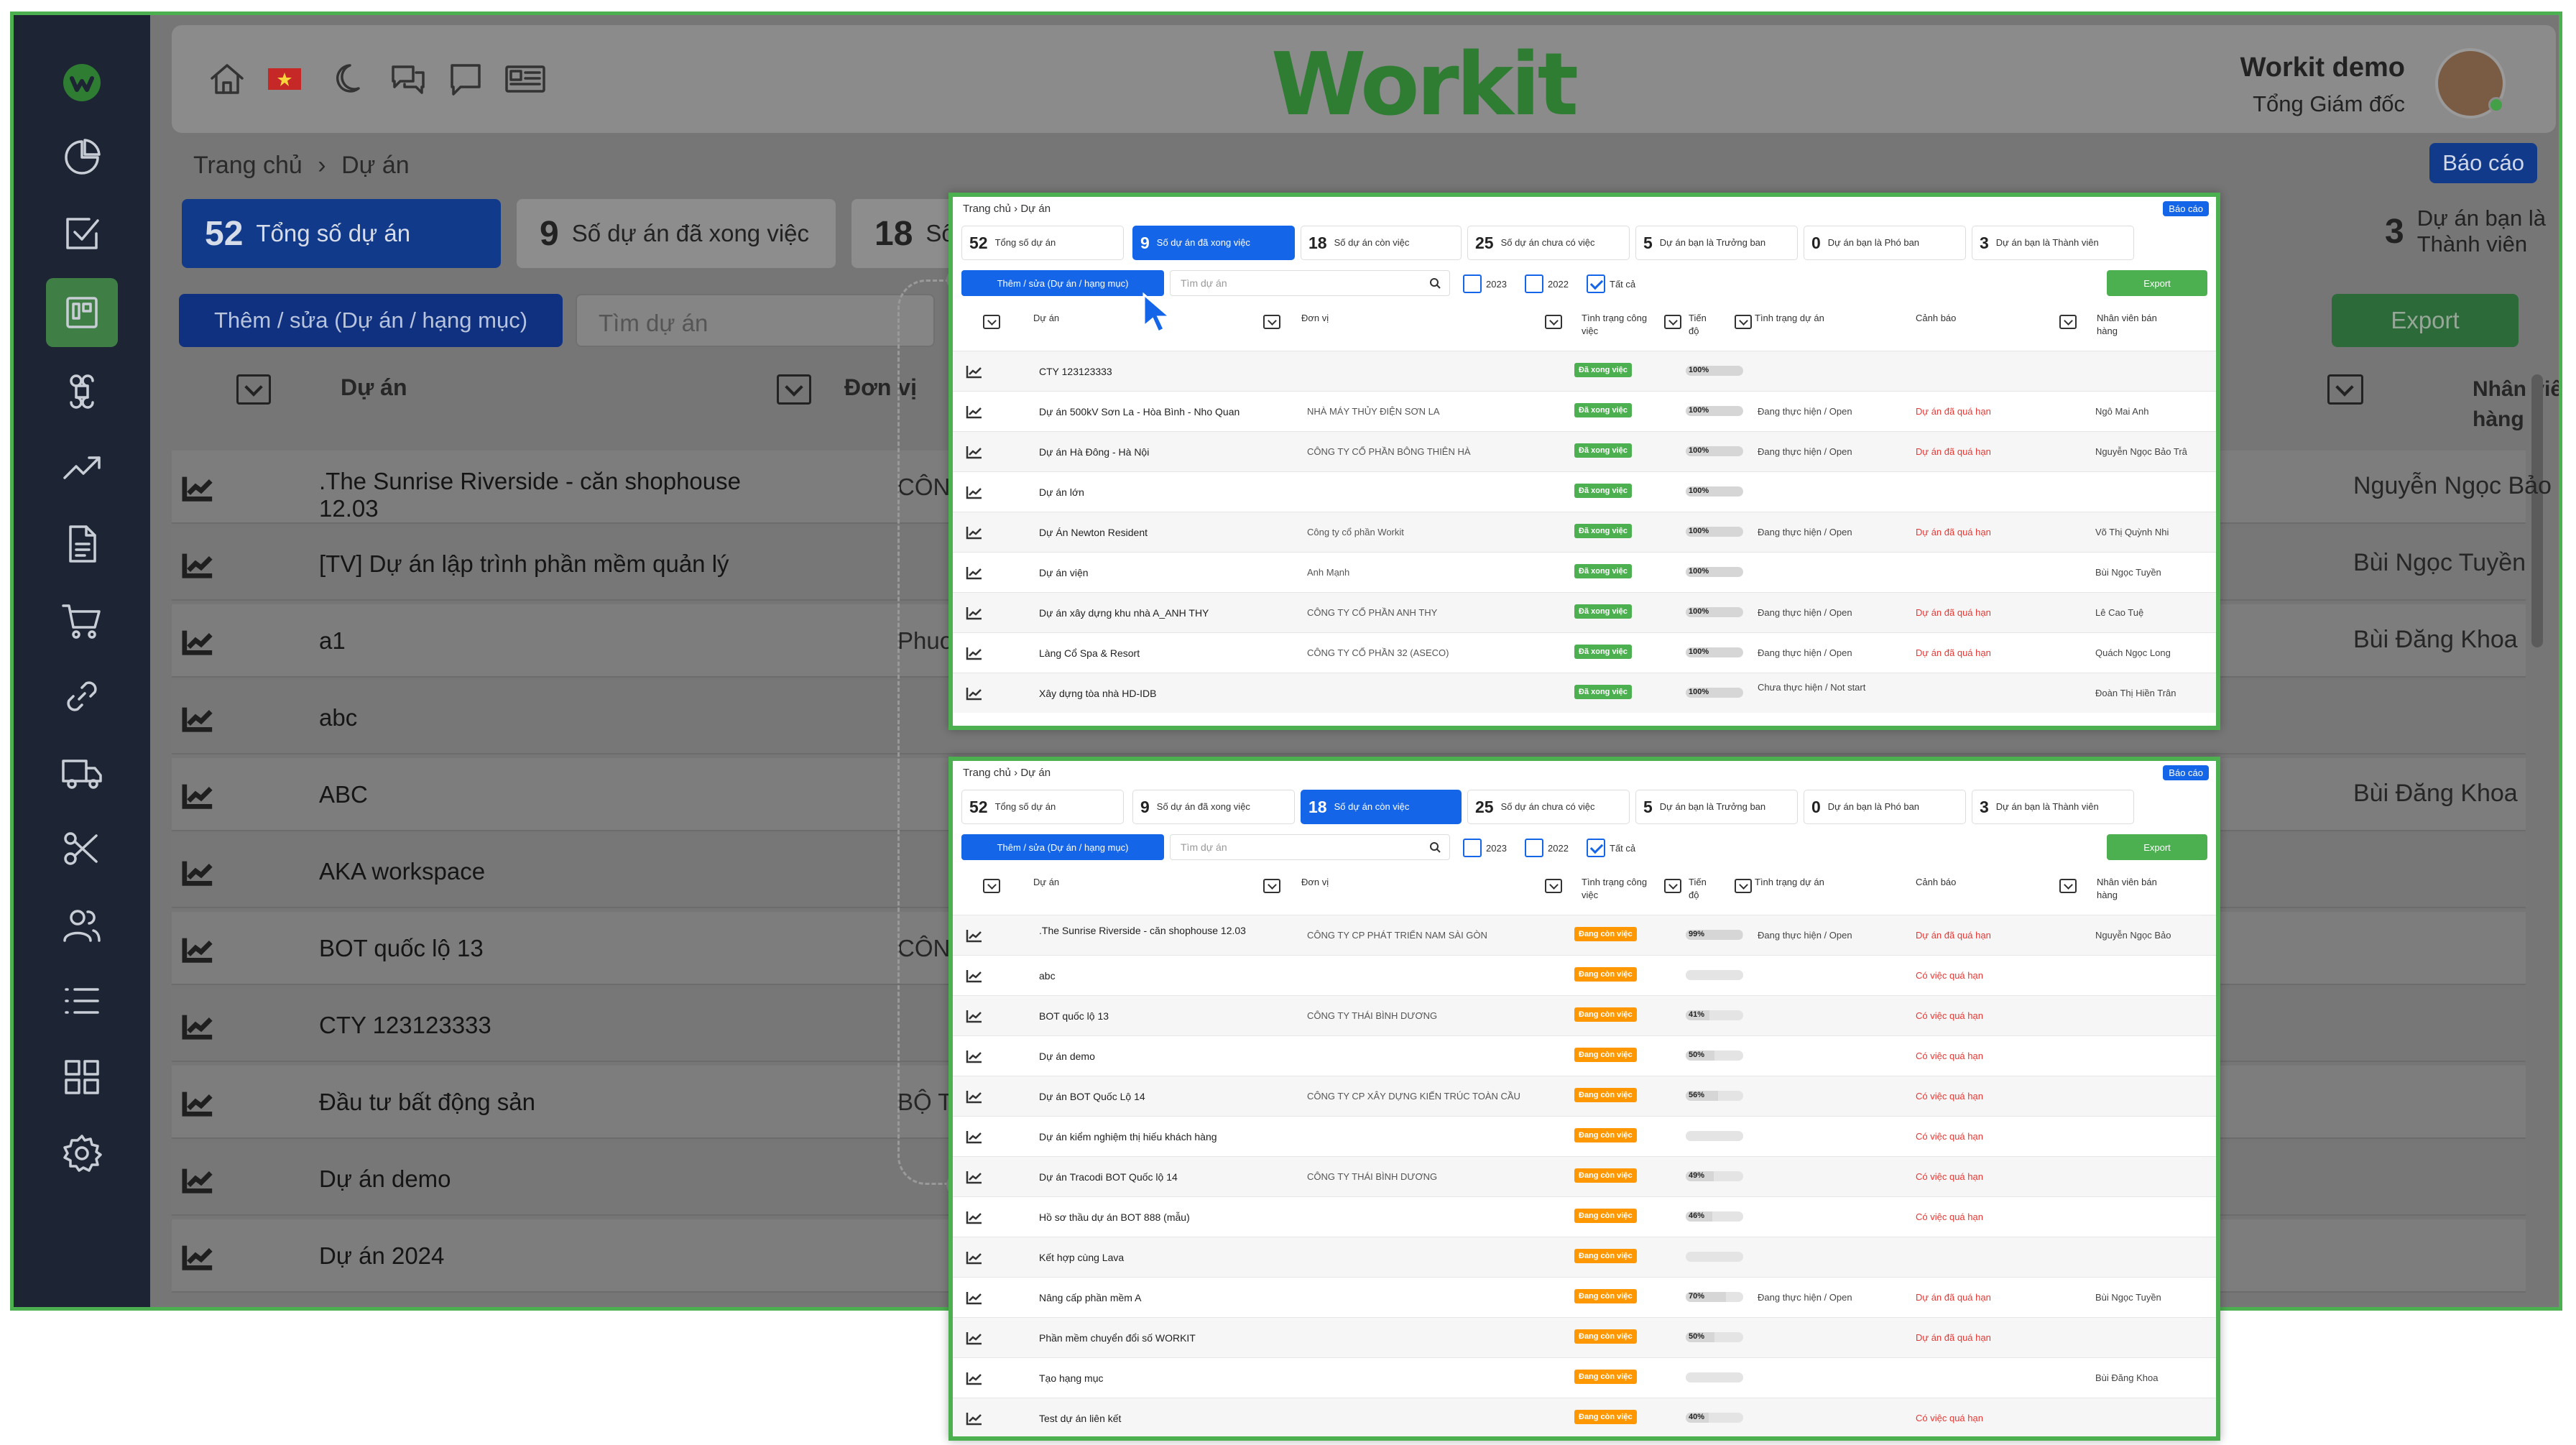 Image resolution: width=2576 pixels, height=1445 pixels. I want to click on project-name: Dự án lớn, so click(1172, 492).